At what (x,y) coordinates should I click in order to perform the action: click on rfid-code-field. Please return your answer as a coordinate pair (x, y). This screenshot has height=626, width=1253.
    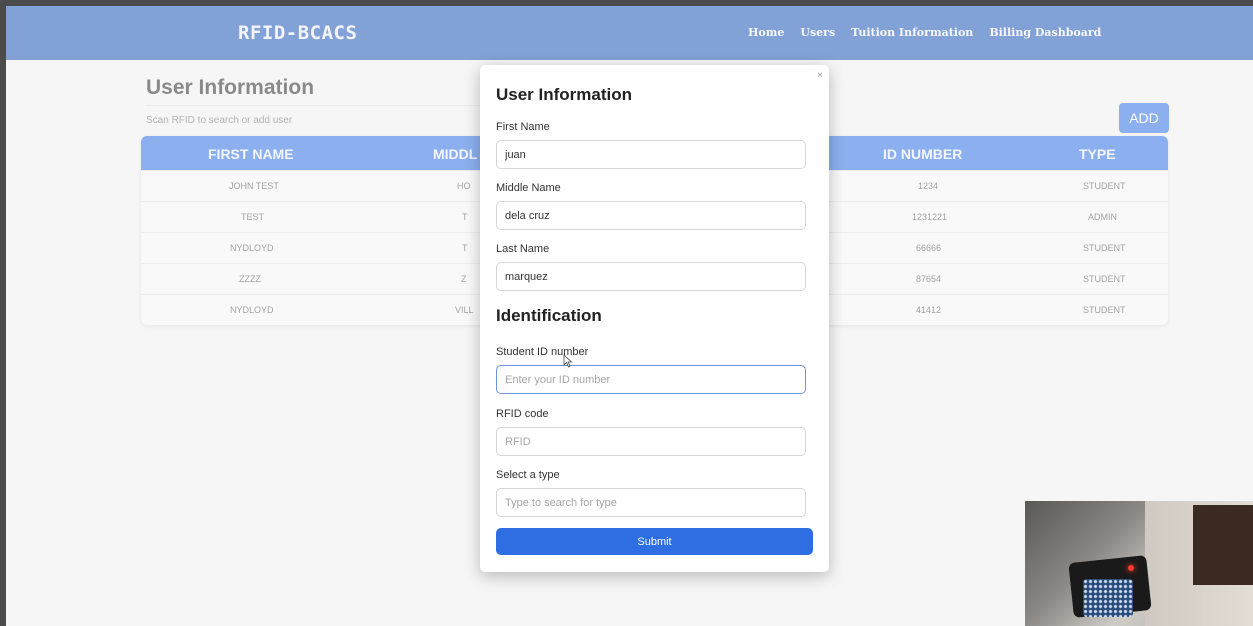
    Looking at the image, I should click on (651, 441).